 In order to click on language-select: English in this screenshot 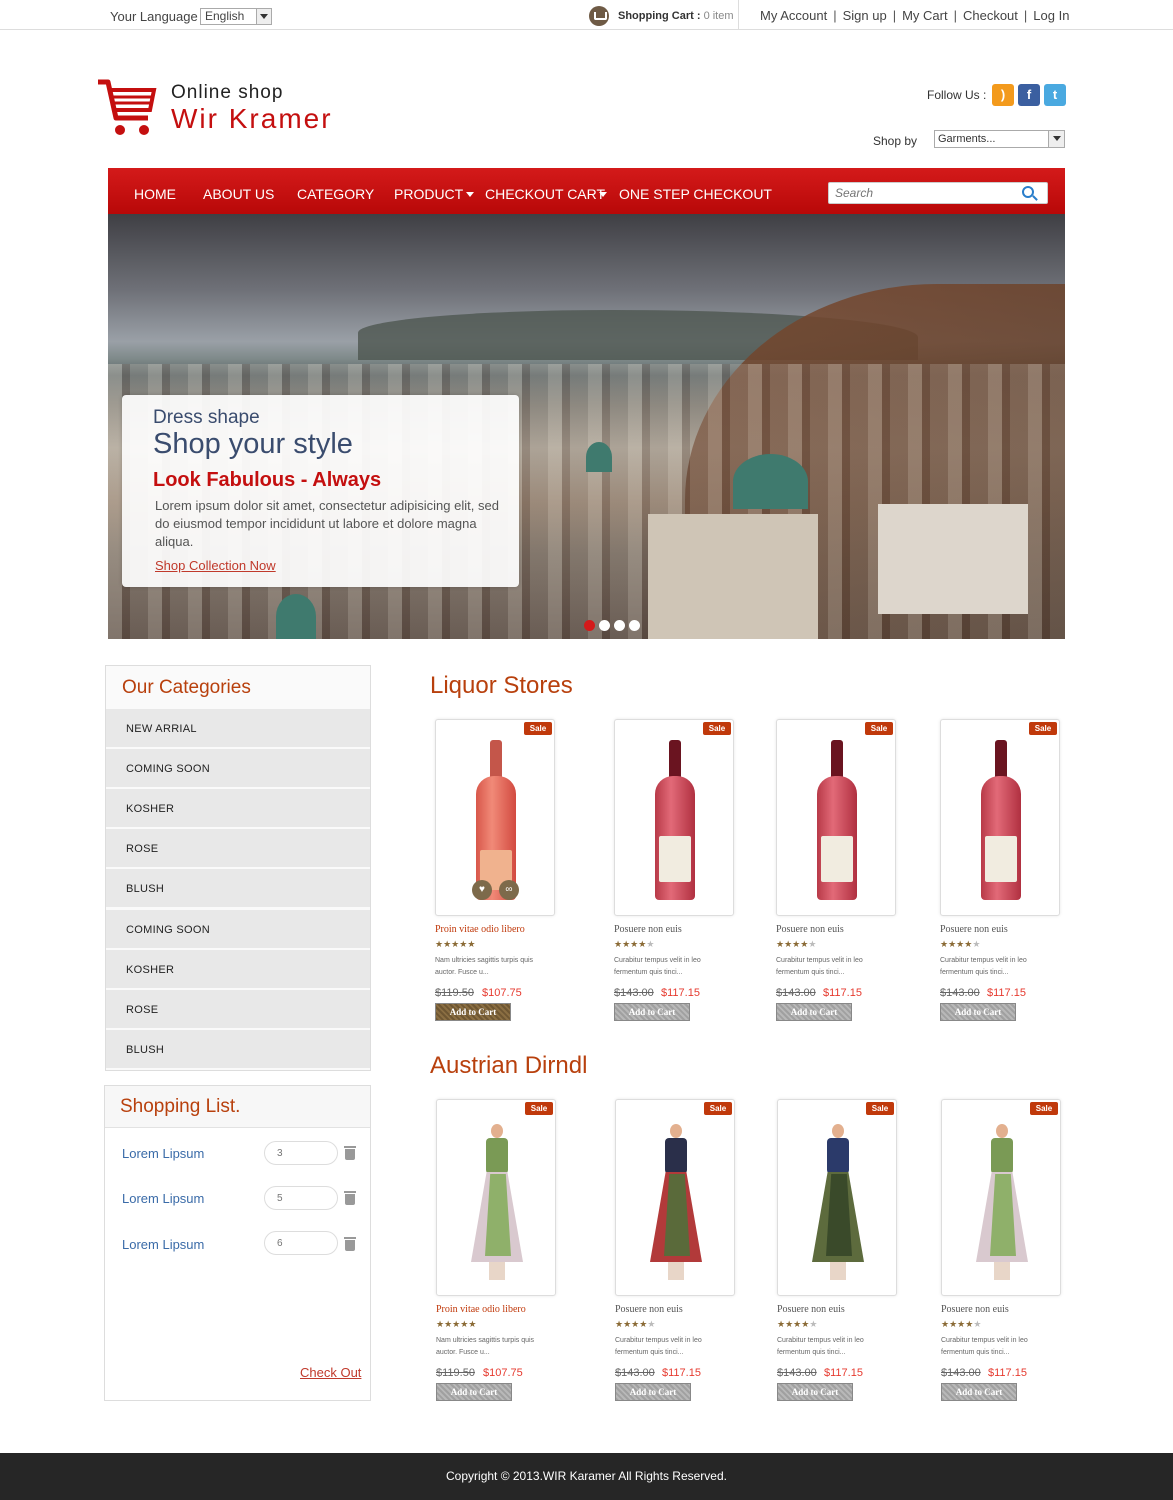, I will do `click(236, 16)`.